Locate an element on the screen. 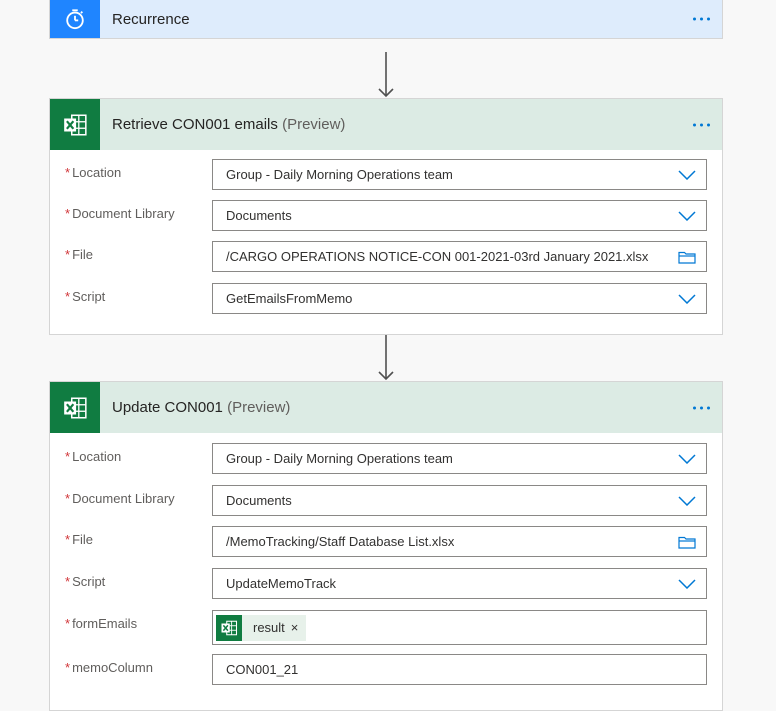 The width and height of the screenshot is (776, 711). memo-column-label: * memoColumn is located at coordinates (109, 667).